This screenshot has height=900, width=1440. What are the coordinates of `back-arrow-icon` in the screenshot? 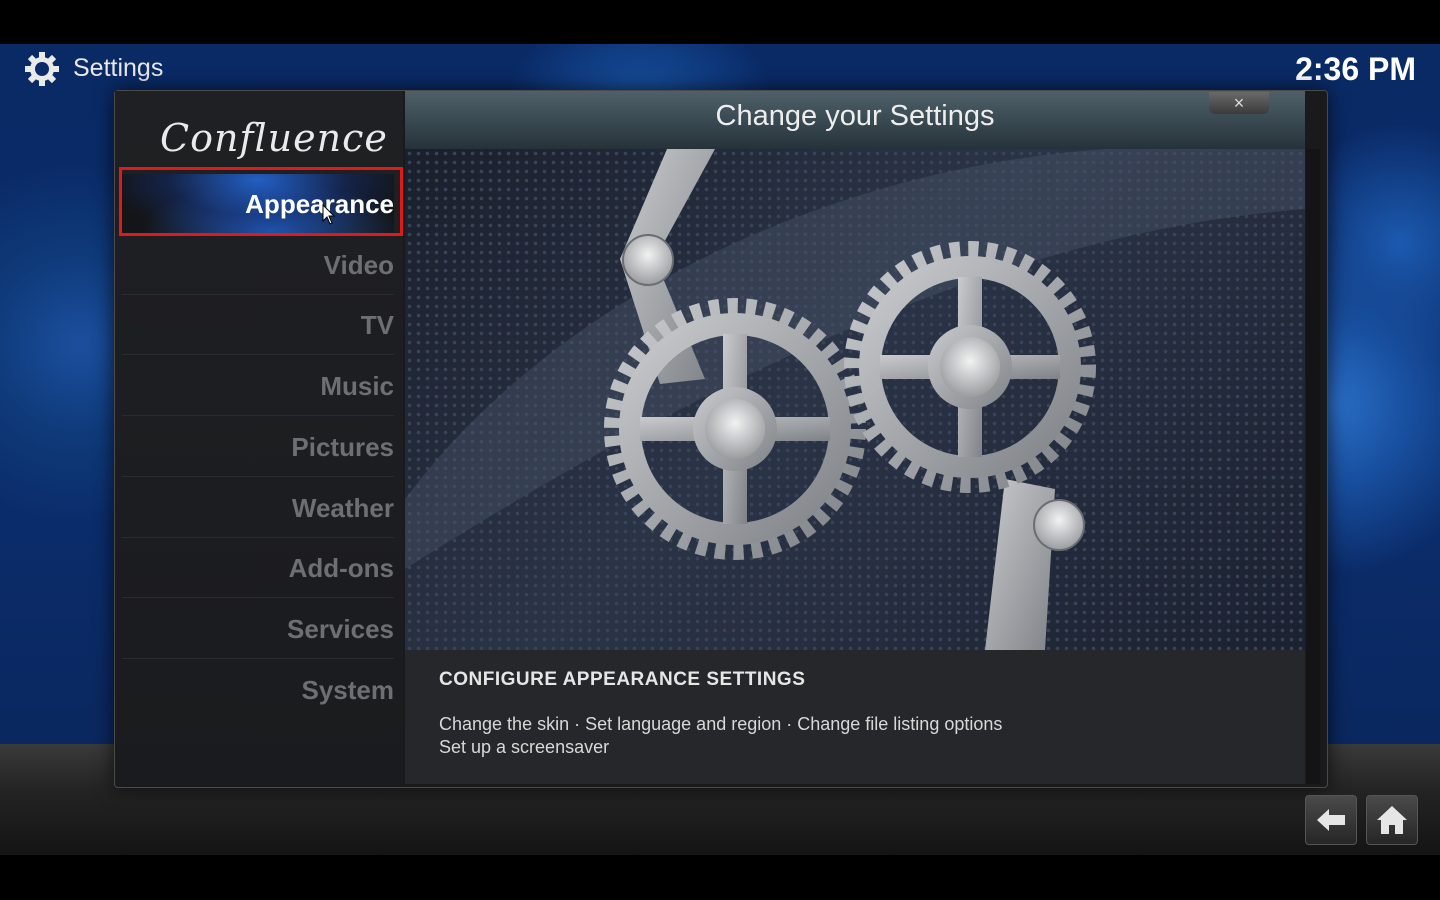 It's located at (1331, 820).